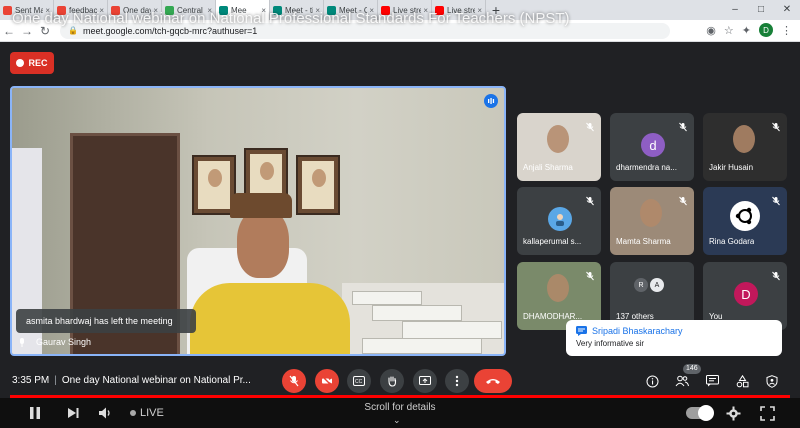 The image size is (800, 428). Describe the element at coordinates (22, 342) in the screenshot. I see `pin-icon` at that location.